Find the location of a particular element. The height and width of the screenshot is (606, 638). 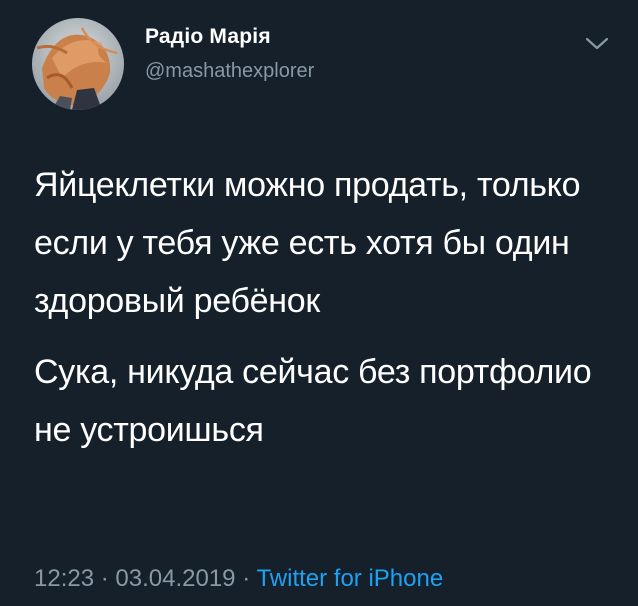

avatar is located at coordinates (78, 64).